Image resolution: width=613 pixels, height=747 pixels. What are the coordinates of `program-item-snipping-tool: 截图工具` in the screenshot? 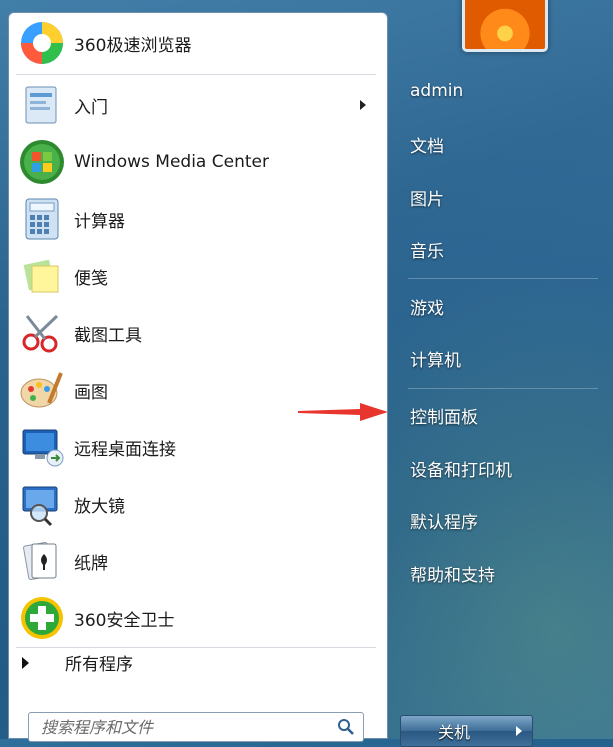 It's located at (196, 333).